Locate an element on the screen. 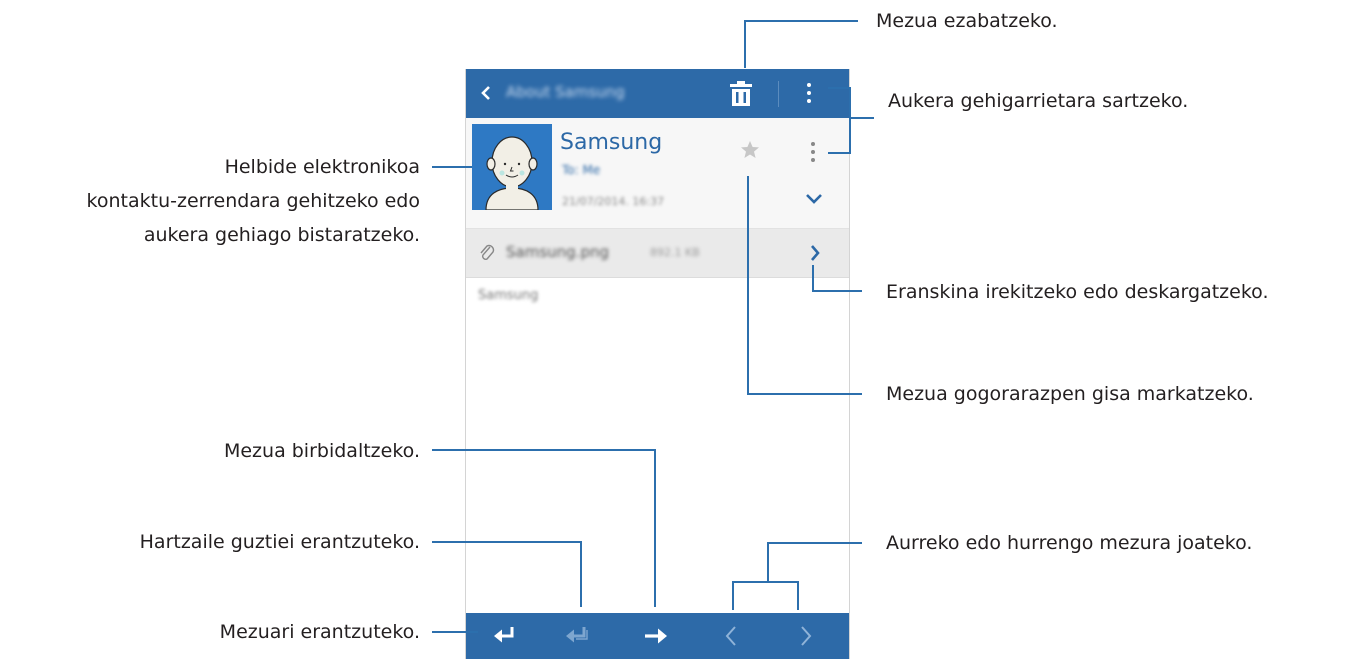 The height and width of the screenshot is (659, 1365). callout-reminder: Mezua gogorarazpen gisa markatzeko. is located at coordinates (1070, 394).